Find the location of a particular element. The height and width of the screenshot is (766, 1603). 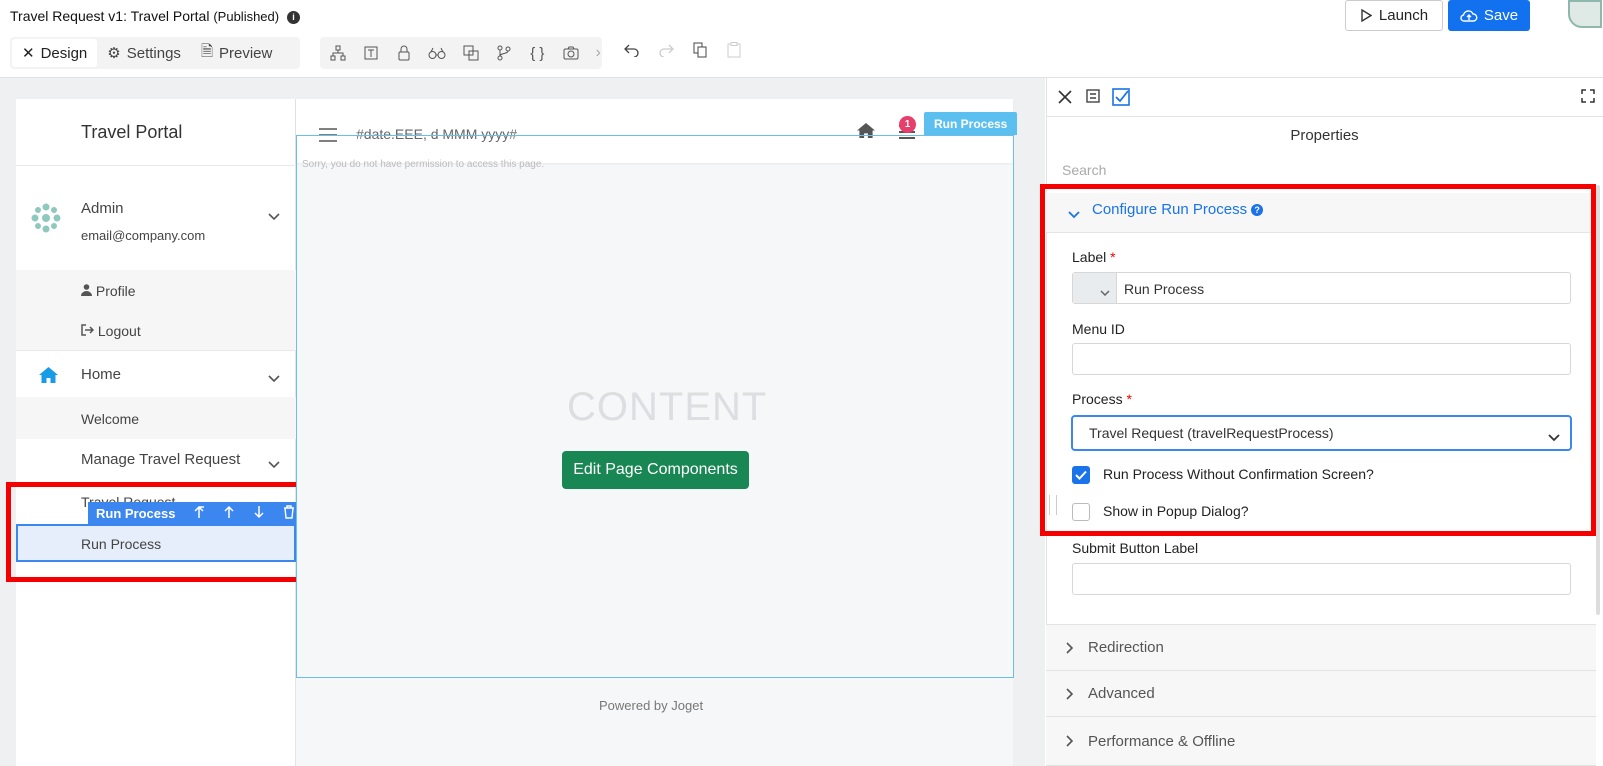

branch-icon is located at coordinates (503, 53).